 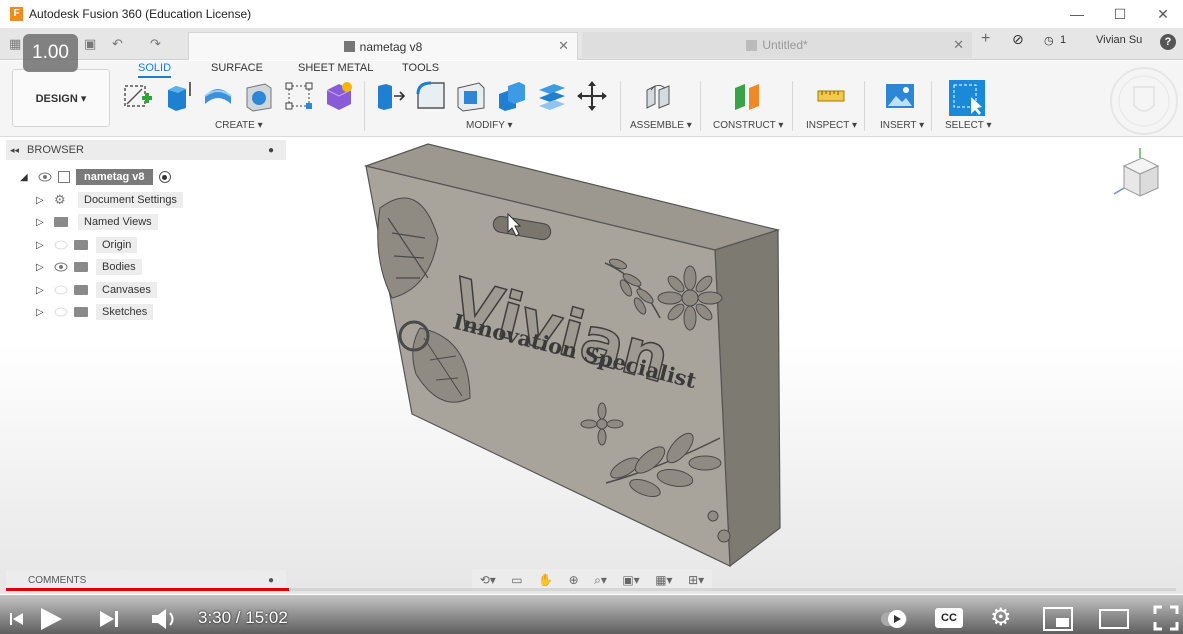 What do you see at coordinates (1120, 14) in the screenshot?
I see `maximize-button: ☐` at bounding box center [1120, 14].